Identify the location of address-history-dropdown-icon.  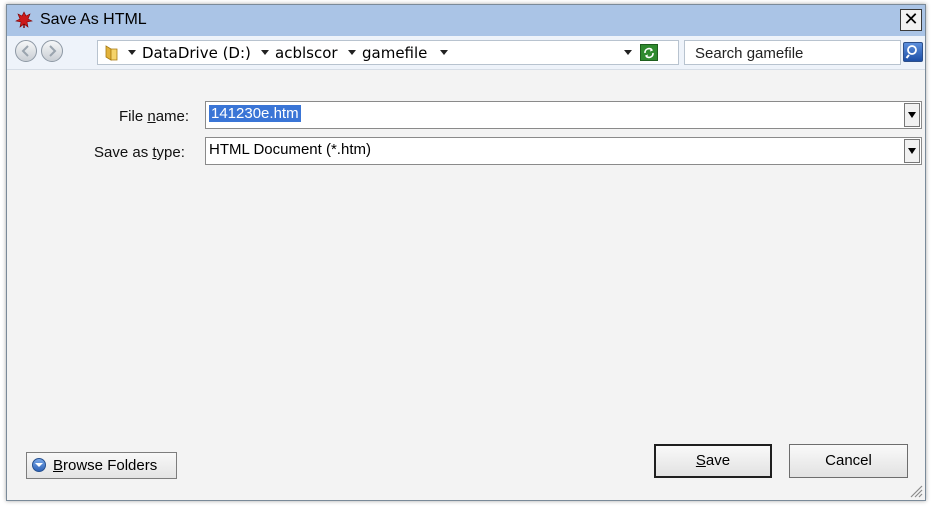
(628, 52).